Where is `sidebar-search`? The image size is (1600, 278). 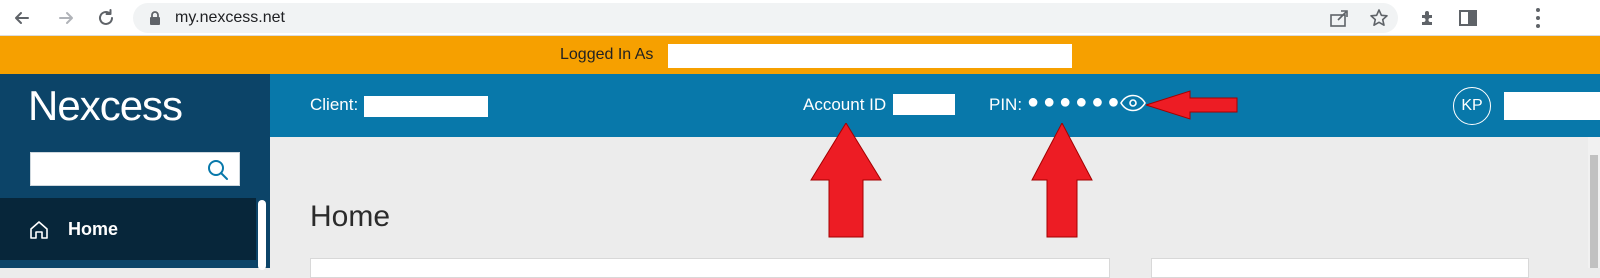 sidebar-search is located at coordinates (135, 169).